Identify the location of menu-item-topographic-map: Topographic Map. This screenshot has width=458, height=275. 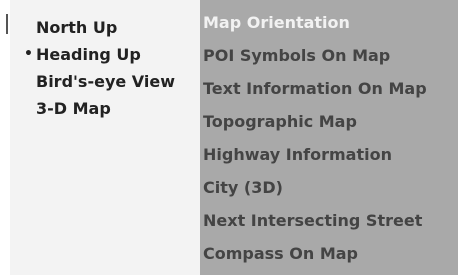
(313, 121).